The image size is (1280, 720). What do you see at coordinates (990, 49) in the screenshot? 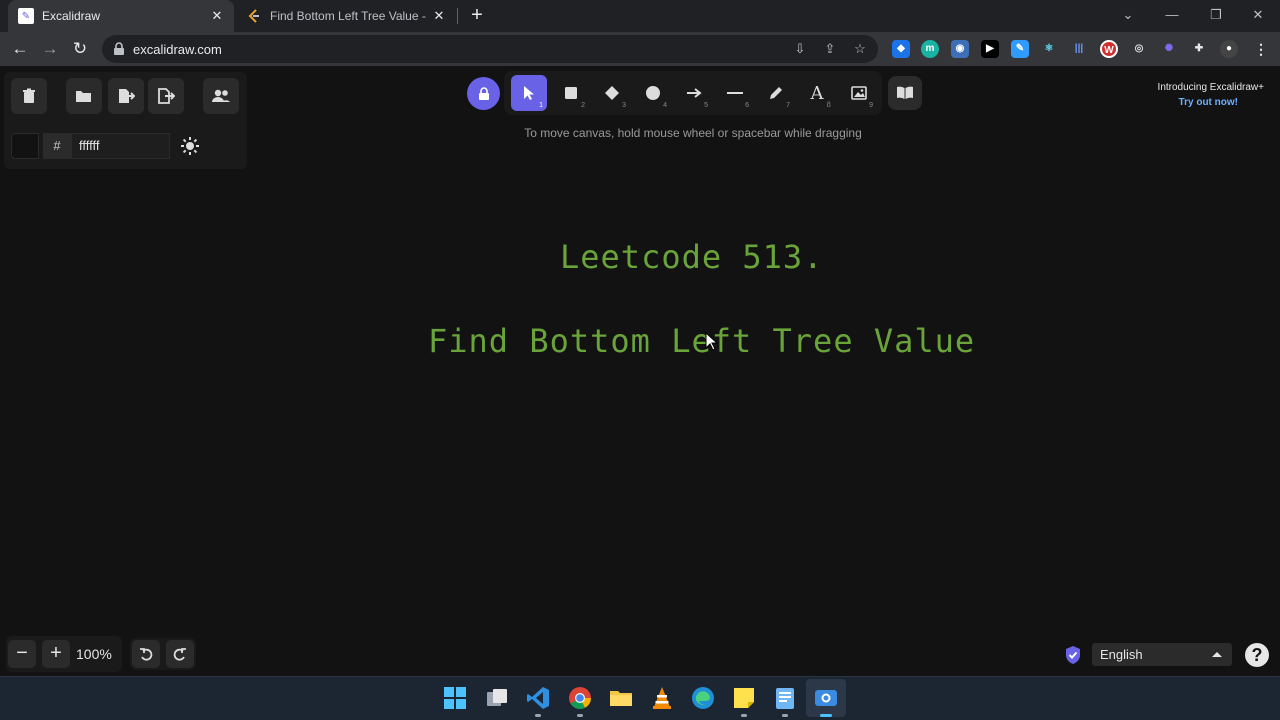
I see `extension-play-icon: ▶` at bounding box center [990, 49].